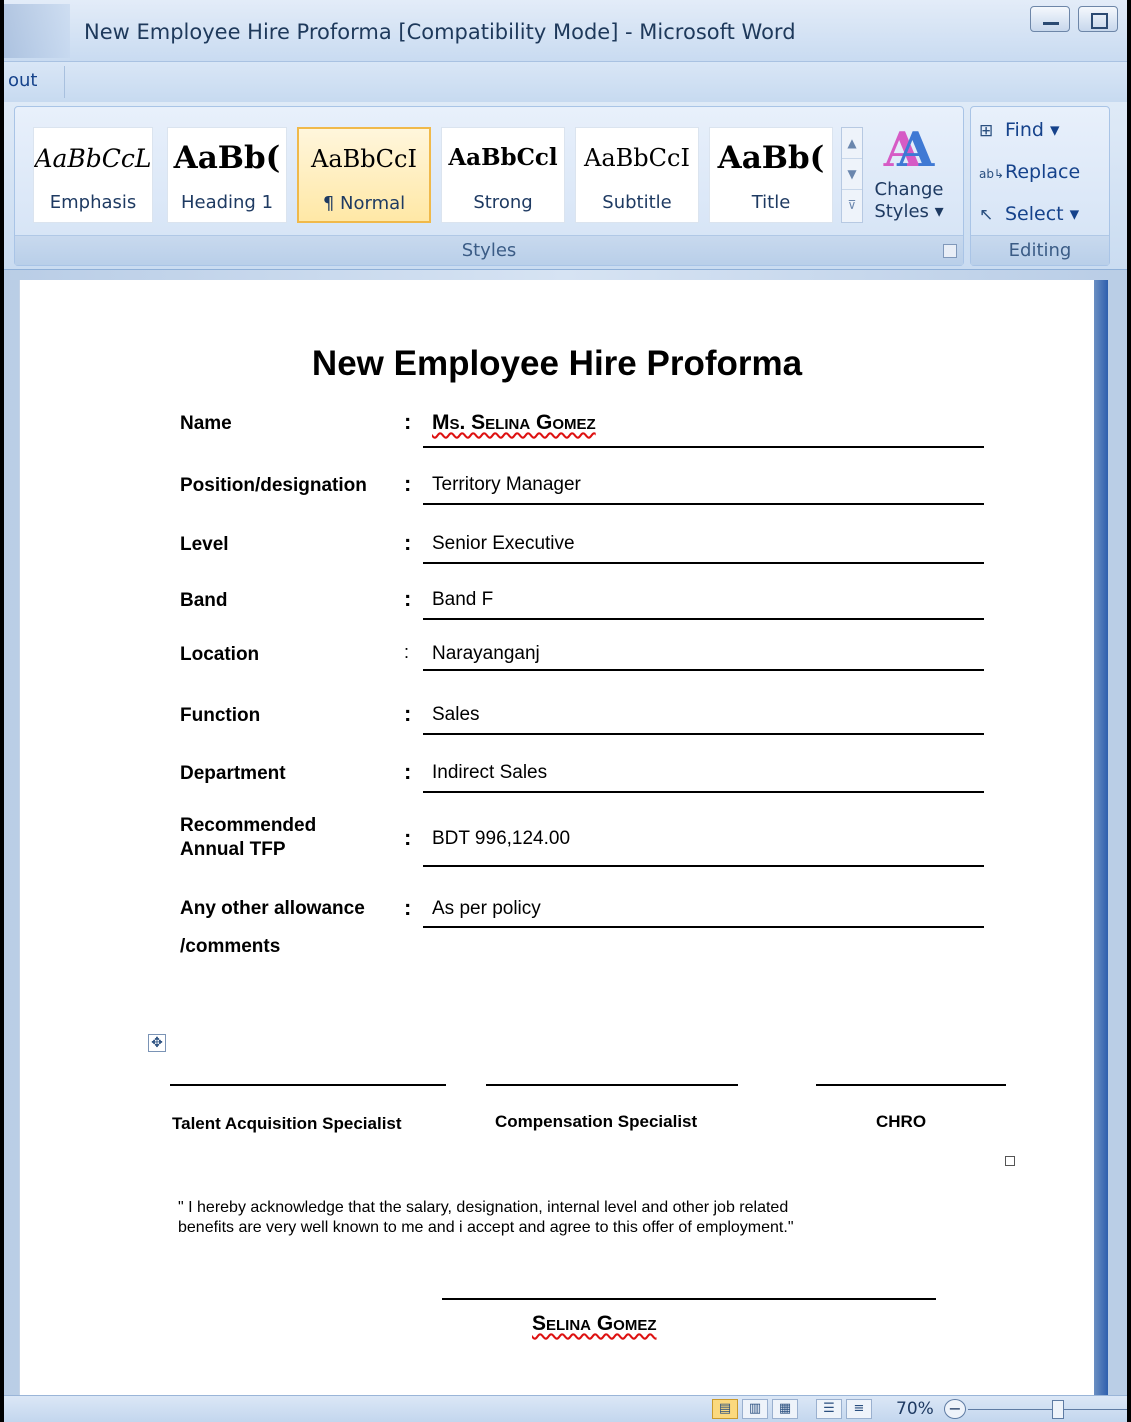 The width and height of the screenshot is (1131, 1422). I want to click on style-normal: AaBbCcI ¶ Normal, so click(364, 175).